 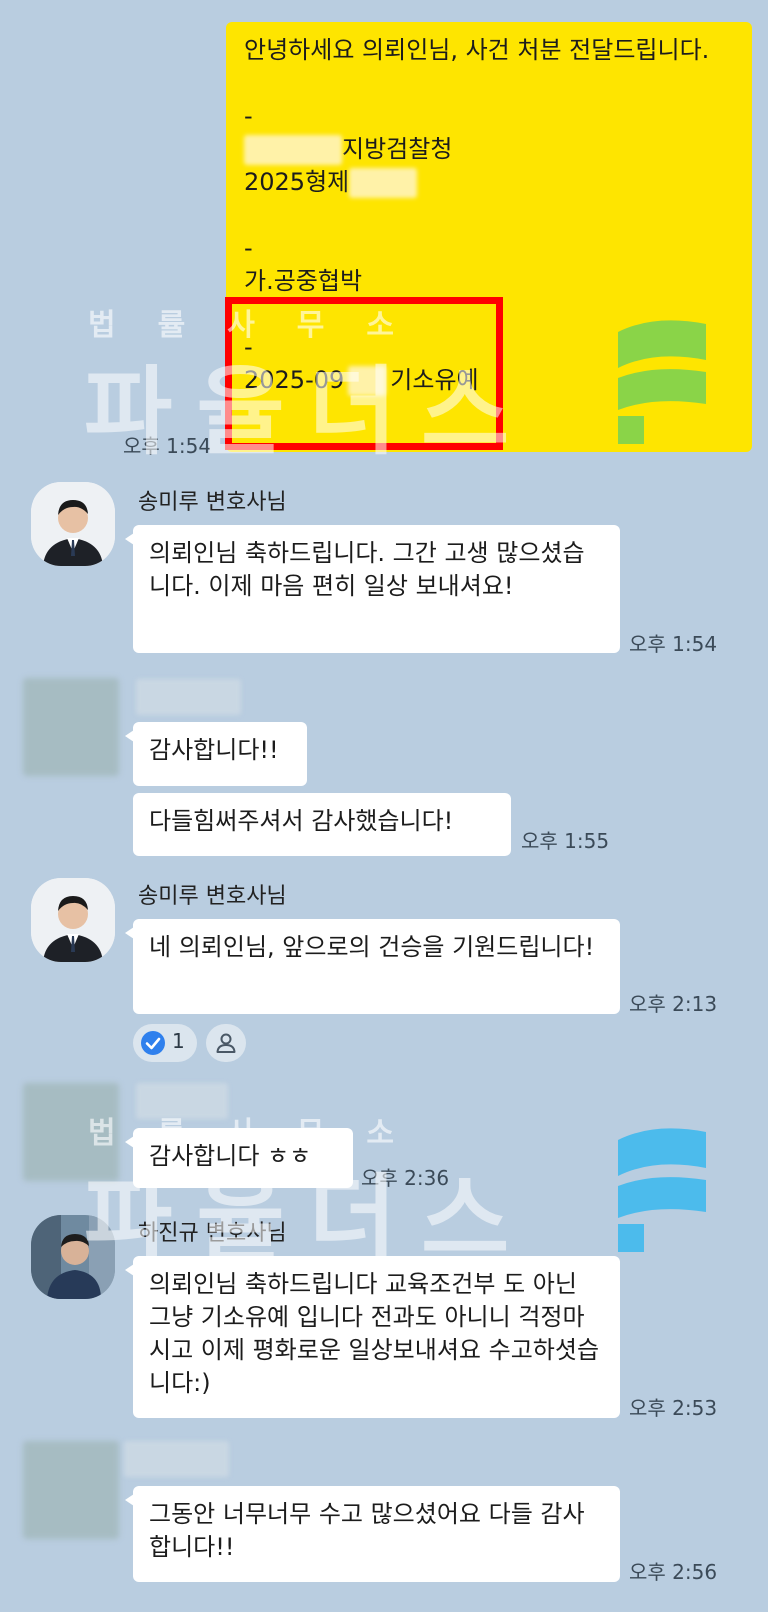 I want to click on redacted-case-number, so click(x=383, y=183).